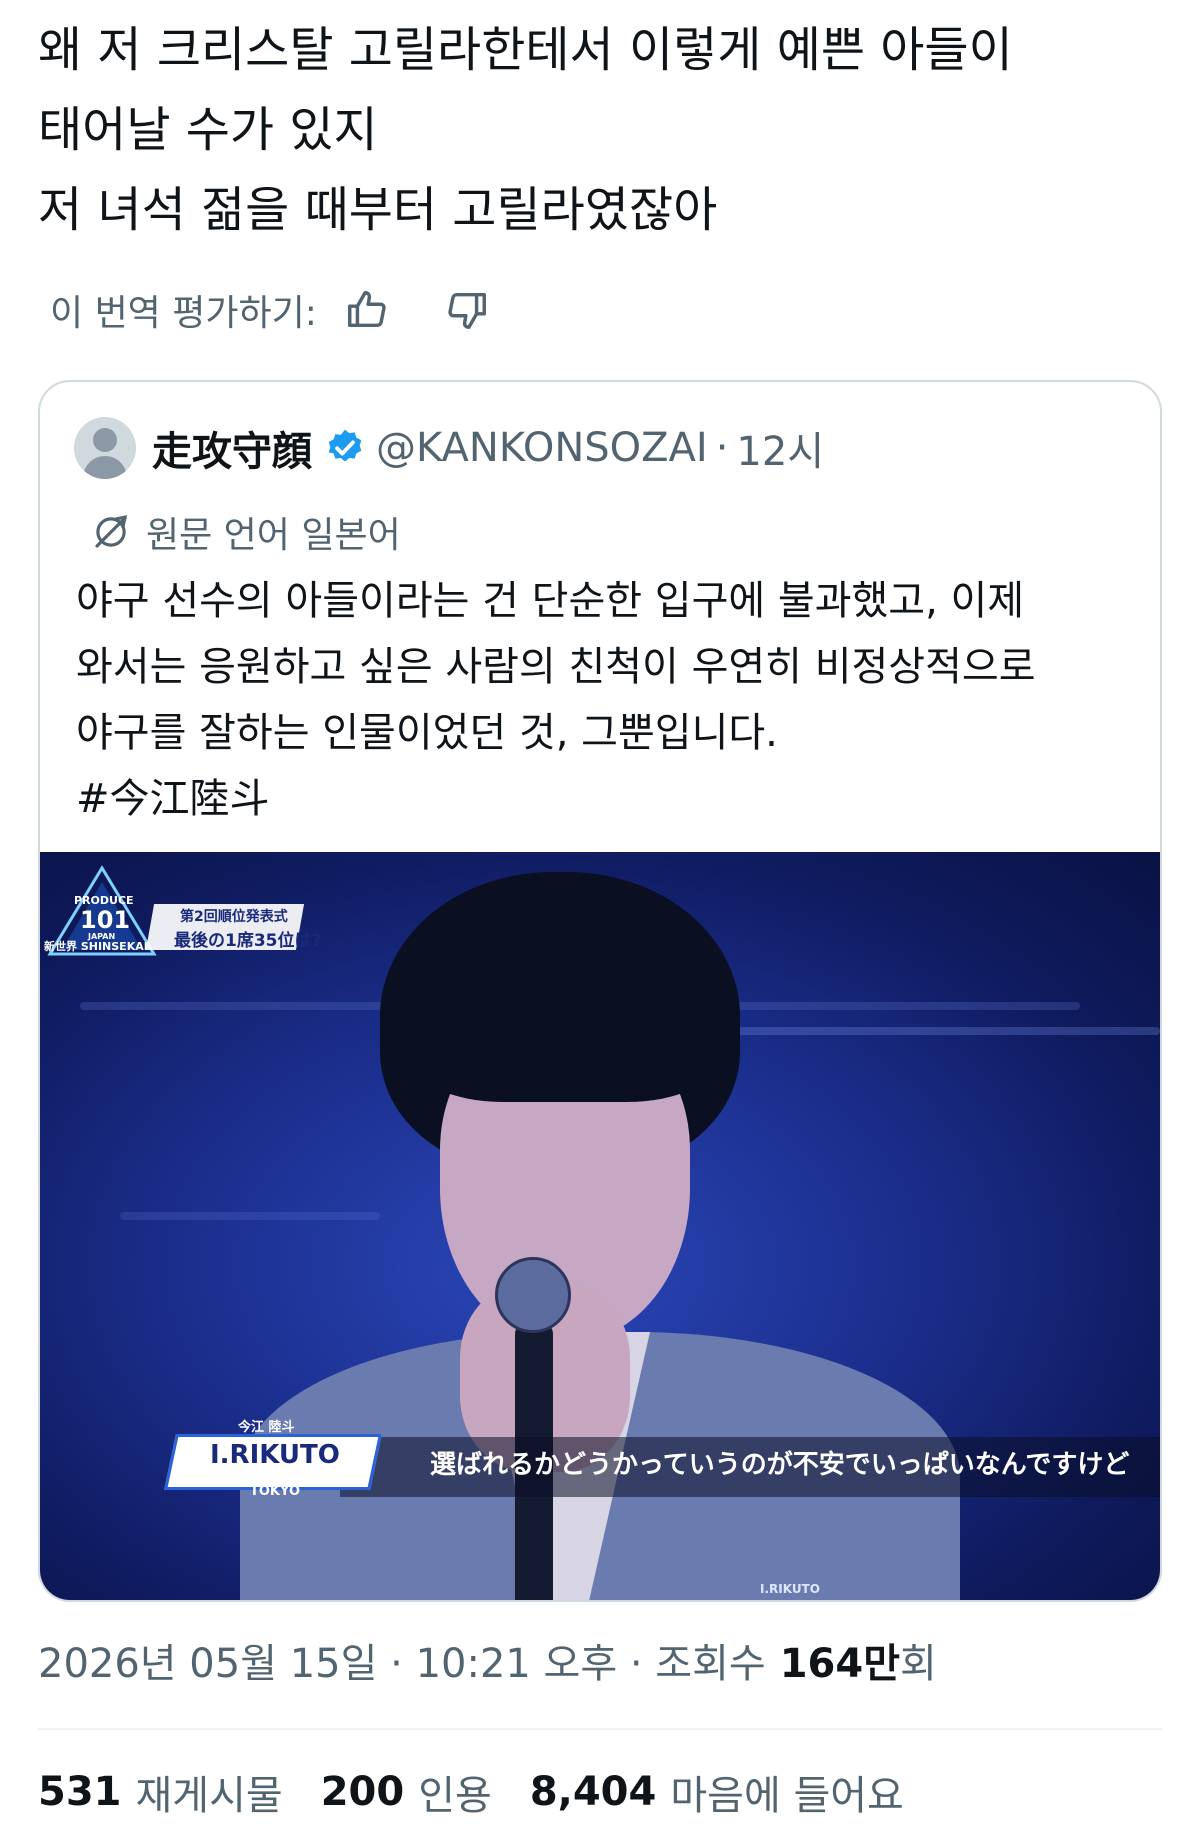 The width and height of the screenshot is (1200, 1835). I want to click on verified-badge-icon, so click(345, 445).